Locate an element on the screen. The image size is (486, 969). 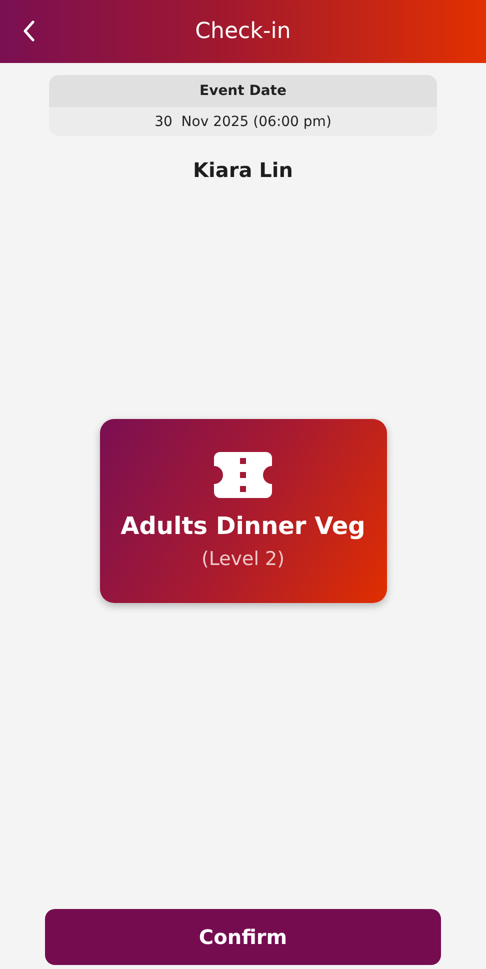
ticket-title: Adults Dinner Veg is located at coordinates (243, 526).